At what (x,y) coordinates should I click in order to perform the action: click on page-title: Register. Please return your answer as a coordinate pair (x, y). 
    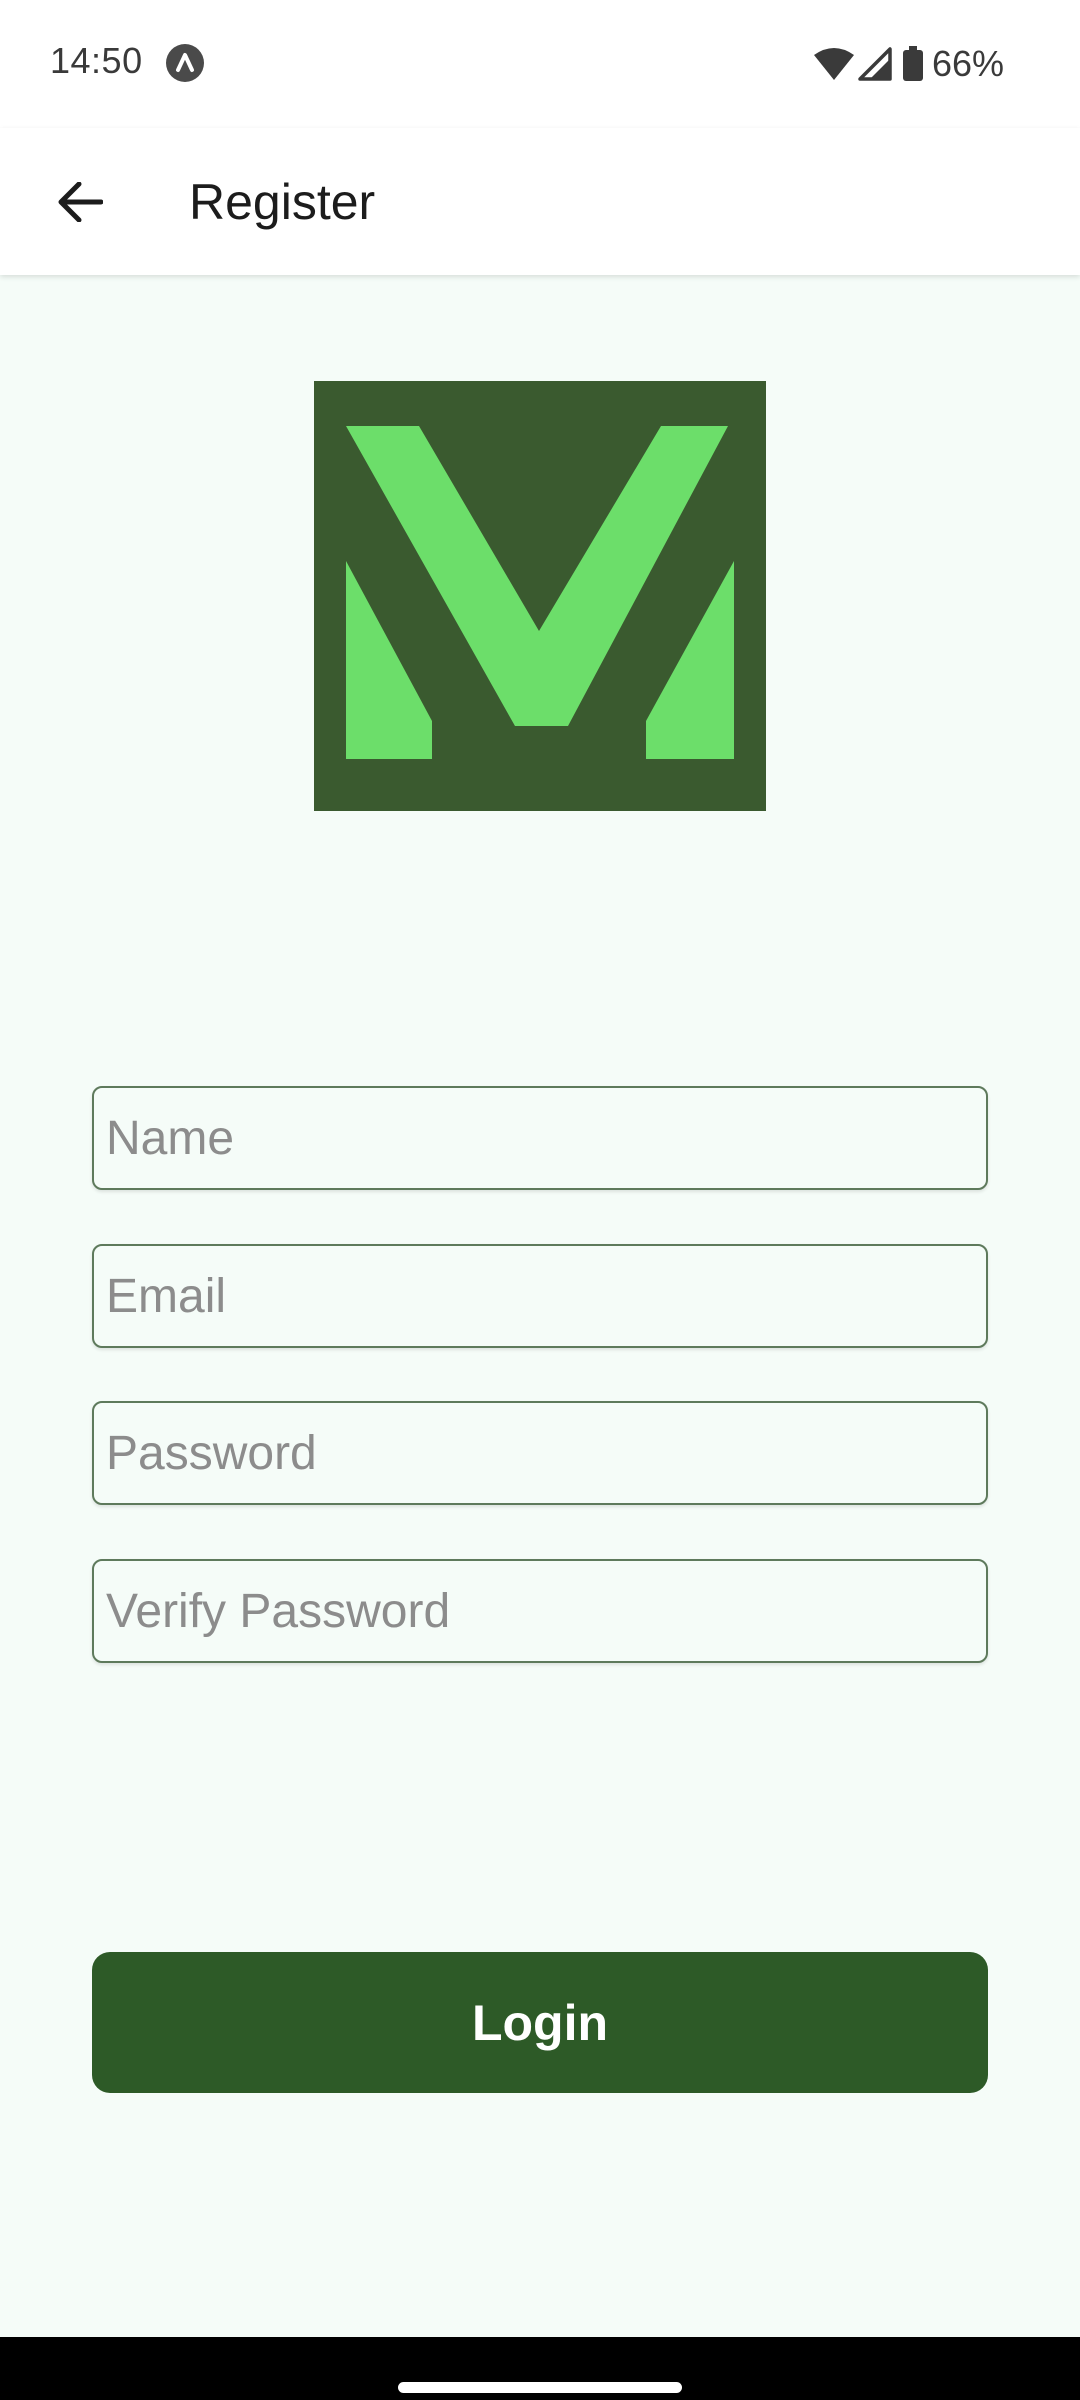
    Looking at the image, I should click on (282, 202).